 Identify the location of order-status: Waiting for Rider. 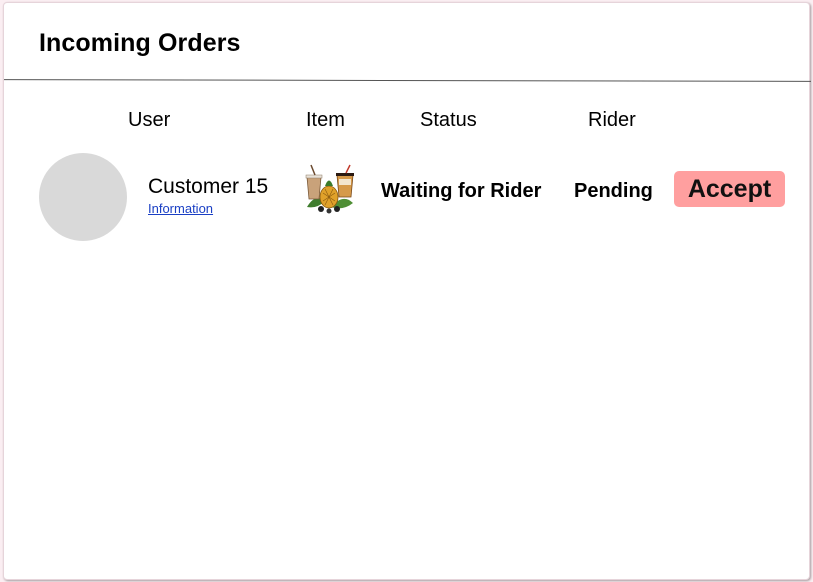
(461, 191).